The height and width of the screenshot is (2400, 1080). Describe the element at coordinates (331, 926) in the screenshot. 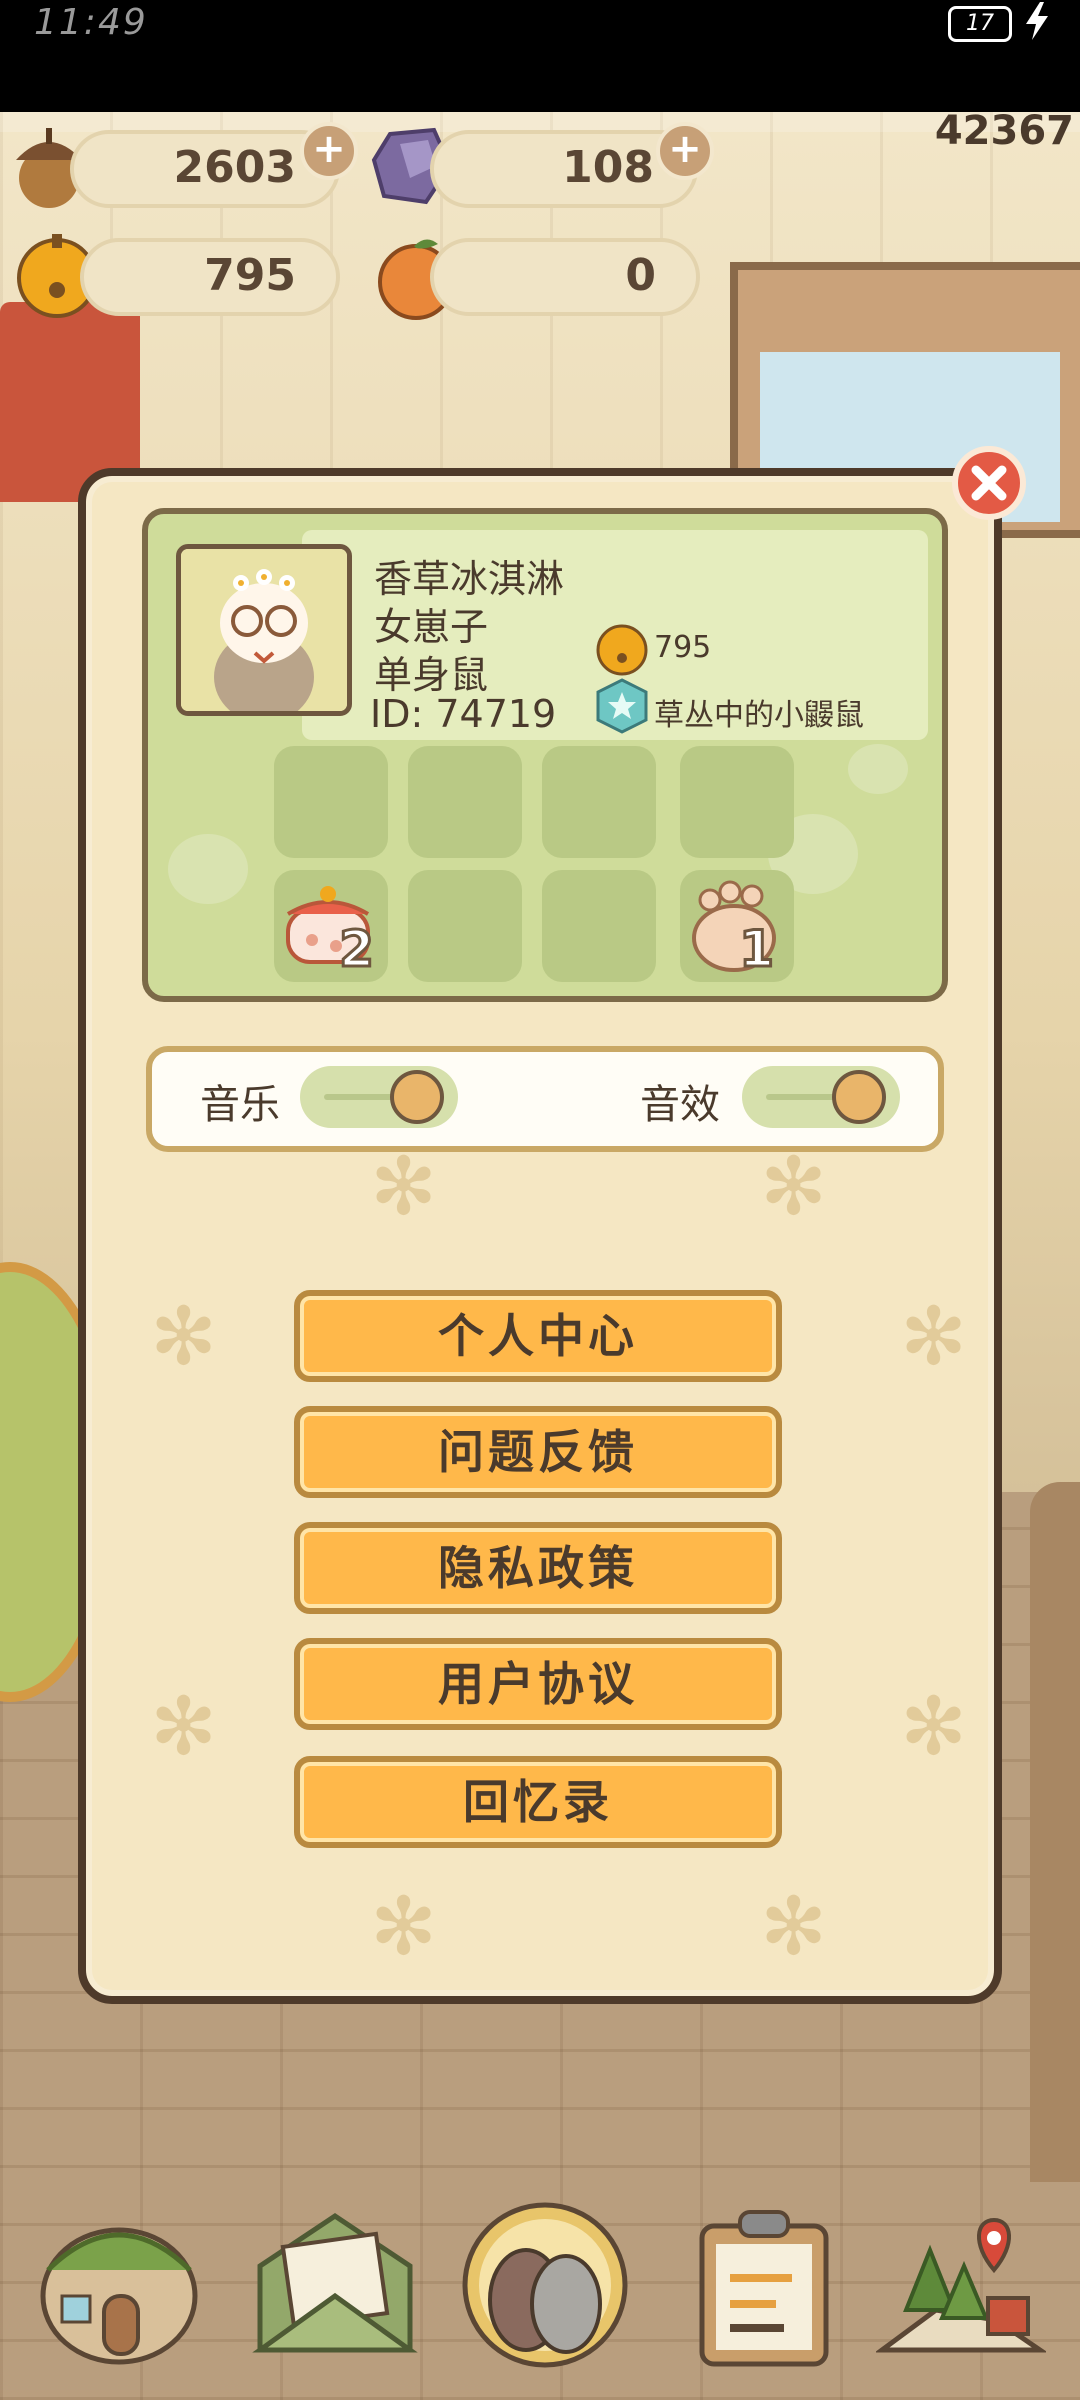

I see `item-slot-pot: 2` at that location.